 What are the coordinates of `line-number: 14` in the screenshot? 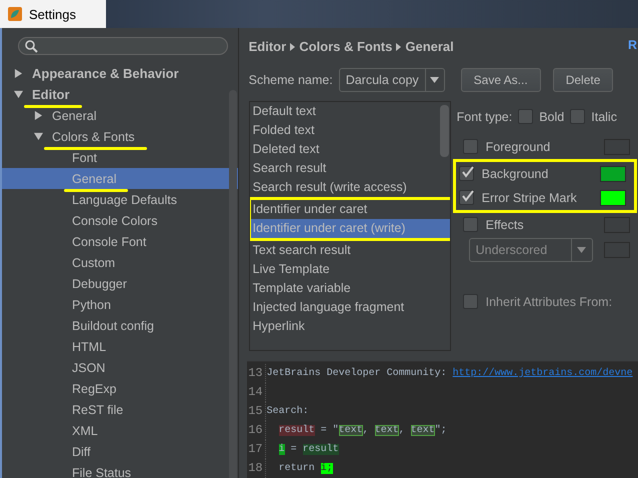 It's located at (256, 392).